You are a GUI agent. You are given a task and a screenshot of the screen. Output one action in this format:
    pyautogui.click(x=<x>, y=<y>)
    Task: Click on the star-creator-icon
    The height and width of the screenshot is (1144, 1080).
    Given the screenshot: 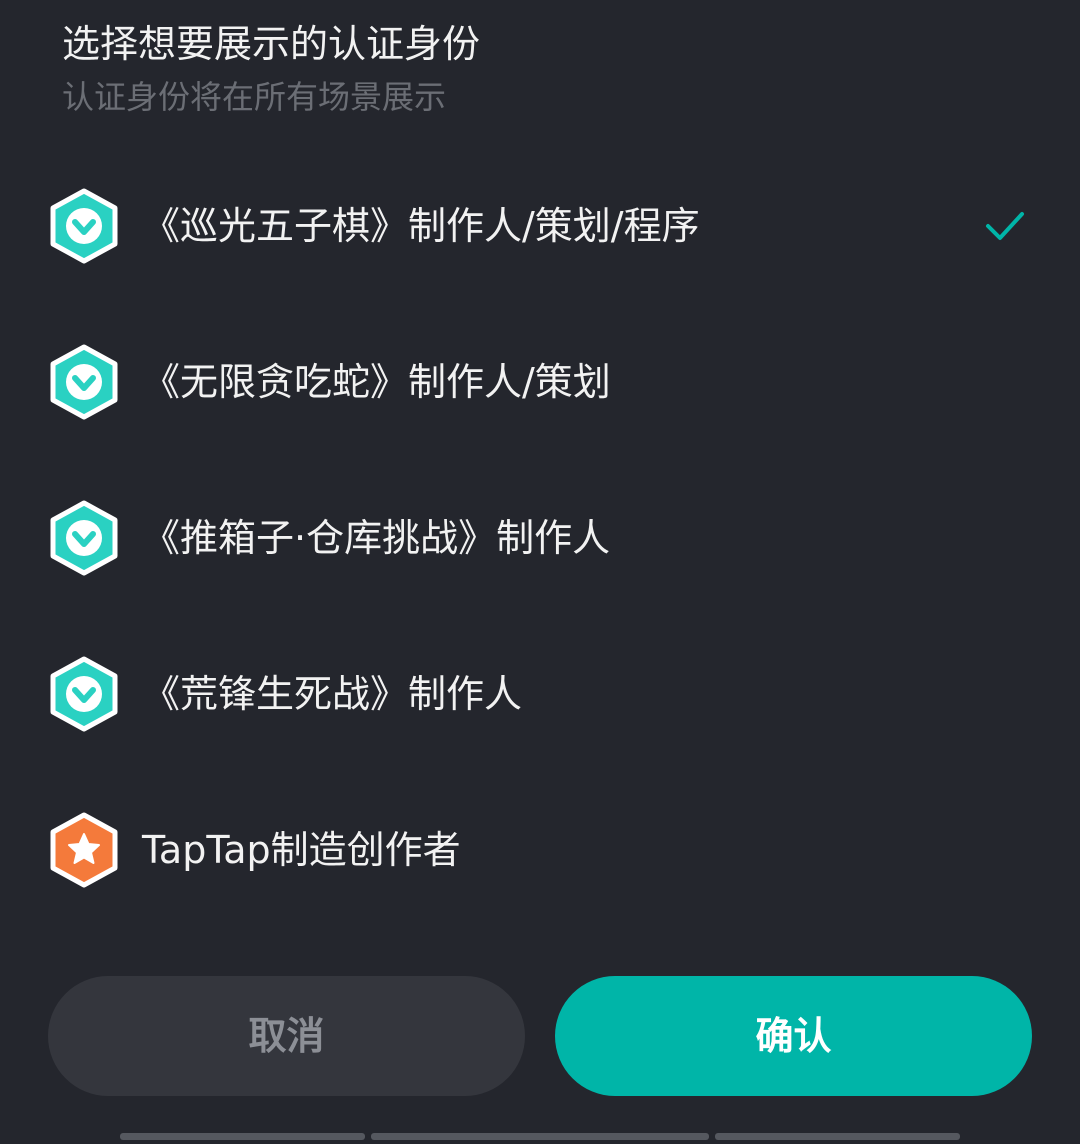 What is the action you would take?
    pyautogui.click(x=84, y=850)
    